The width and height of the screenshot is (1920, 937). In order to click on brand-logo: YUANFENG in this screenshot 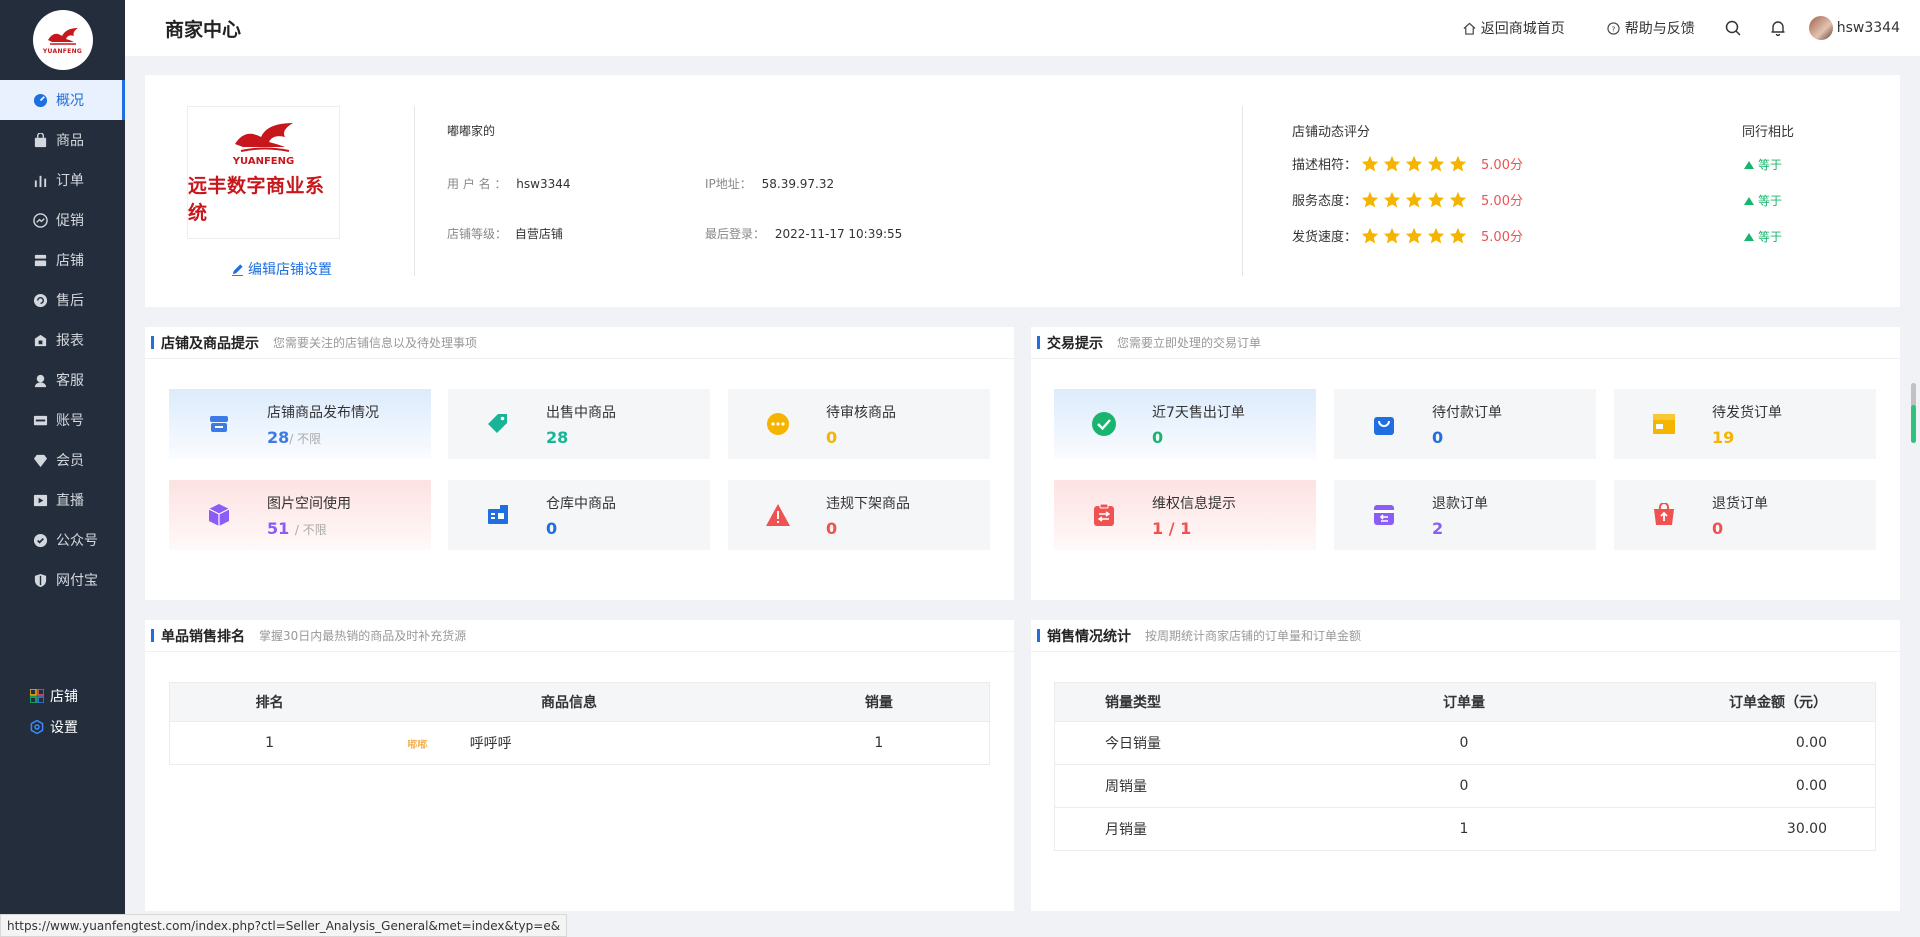, I will do `click(62, 40)`.